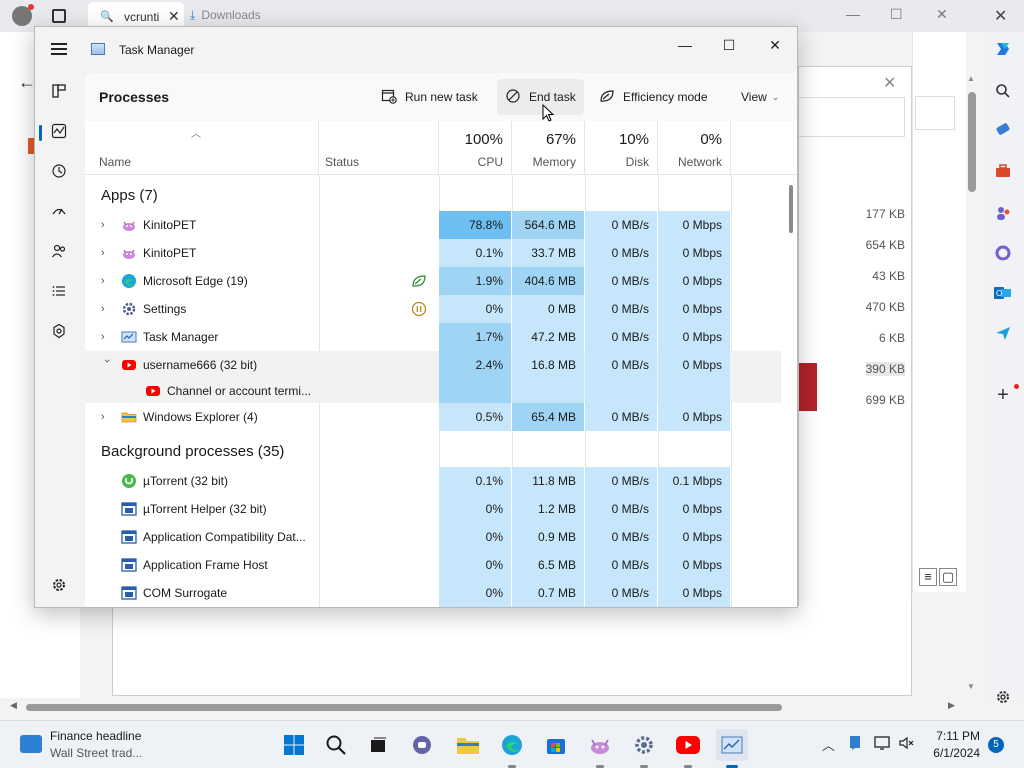  Describe the element at coordinates (59, 171) in the screenshot. I see `app-history-nav-icon` at that location.